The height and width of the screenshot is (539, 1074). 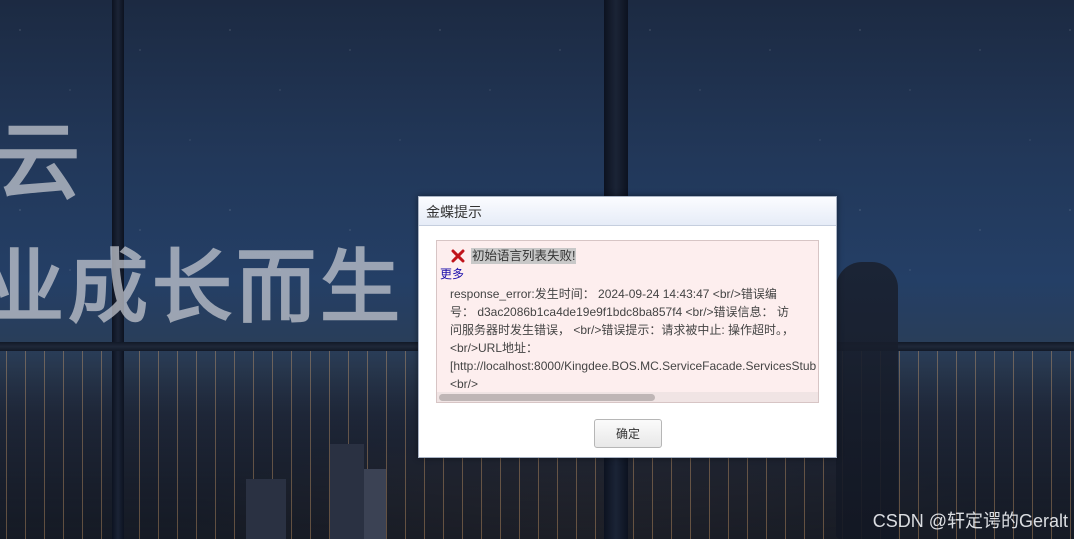 What do you see at coordinates (494, 348) in the screenshot?
I see `detail-line: <br/>URL地址：` at bounding box center [494, 348].